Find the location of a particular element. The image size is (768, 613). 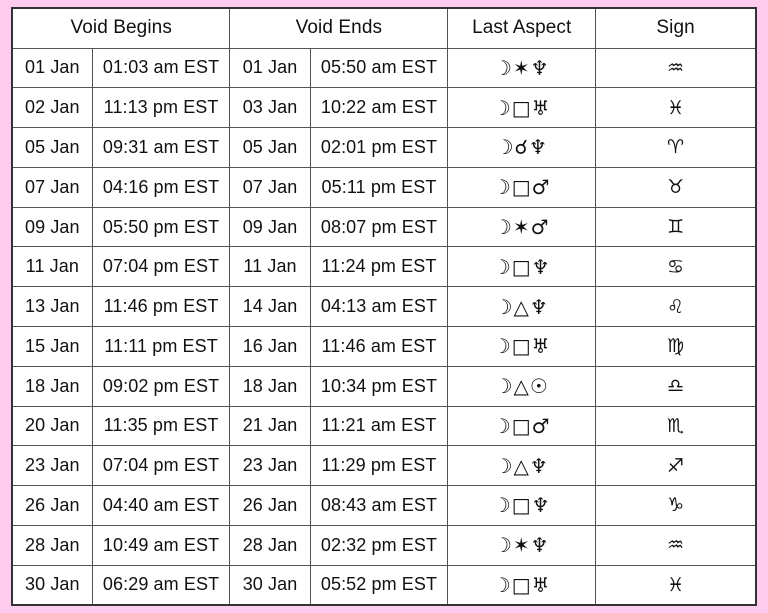

table-row: 01 Jan 01:03 am EST 01 Jan 05:50 am EST ☽✶♆ ♒ is located at coordinates (384, 68).